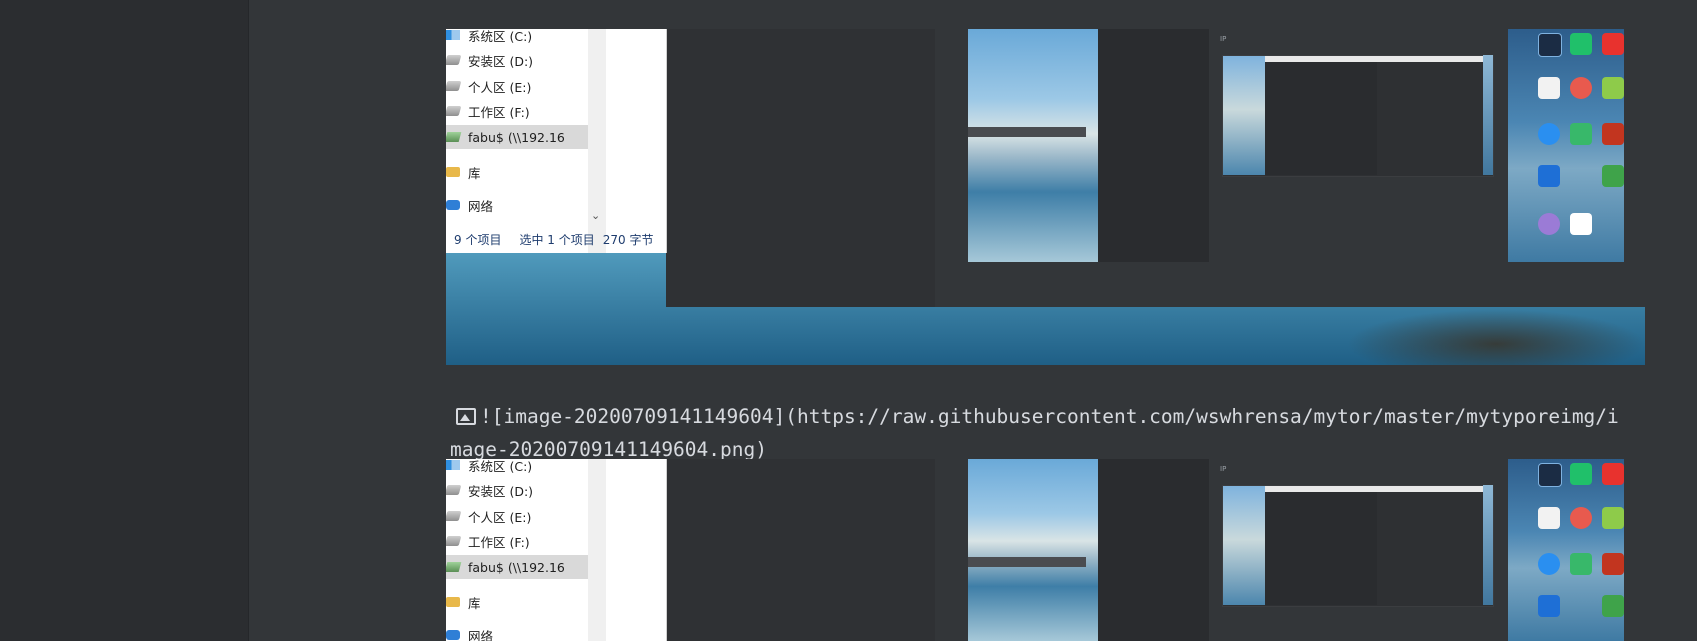 This screenshot has width=1697, height=641. I want to click on tree-scrollbar: ⌄, so click(597, 141).